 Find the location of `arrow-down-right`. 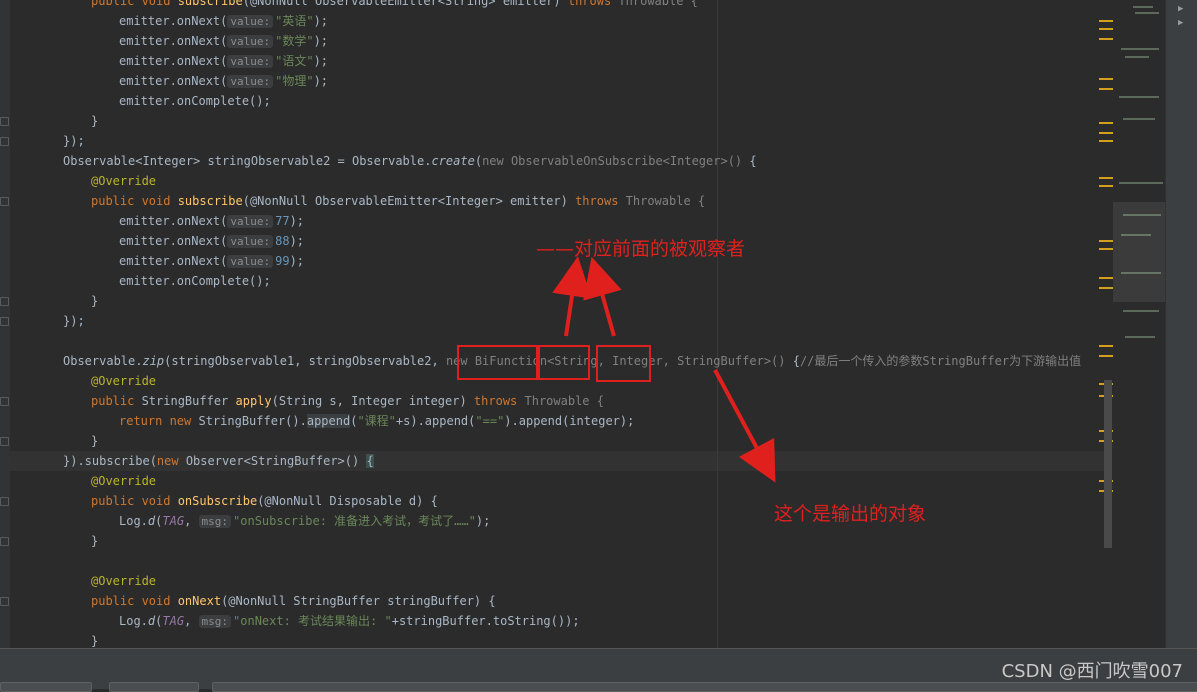

arrow-down-right is located at coordinates (744, 426).